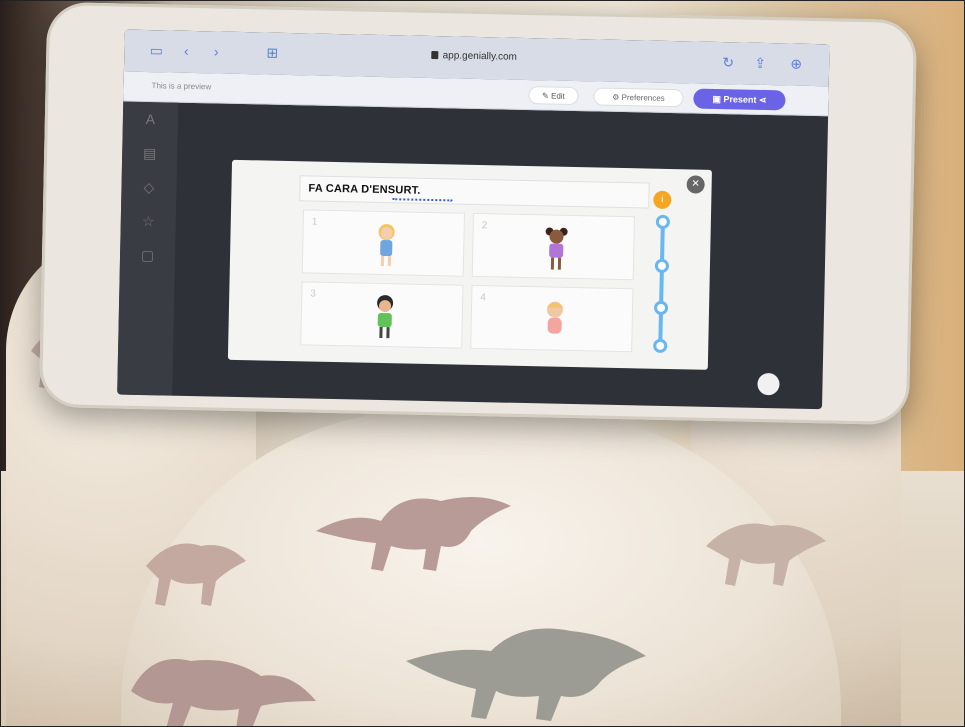 The width and height of the screenshot is (965, 727). I want to click on image-tool-icon: ▤, so click(150, 153).